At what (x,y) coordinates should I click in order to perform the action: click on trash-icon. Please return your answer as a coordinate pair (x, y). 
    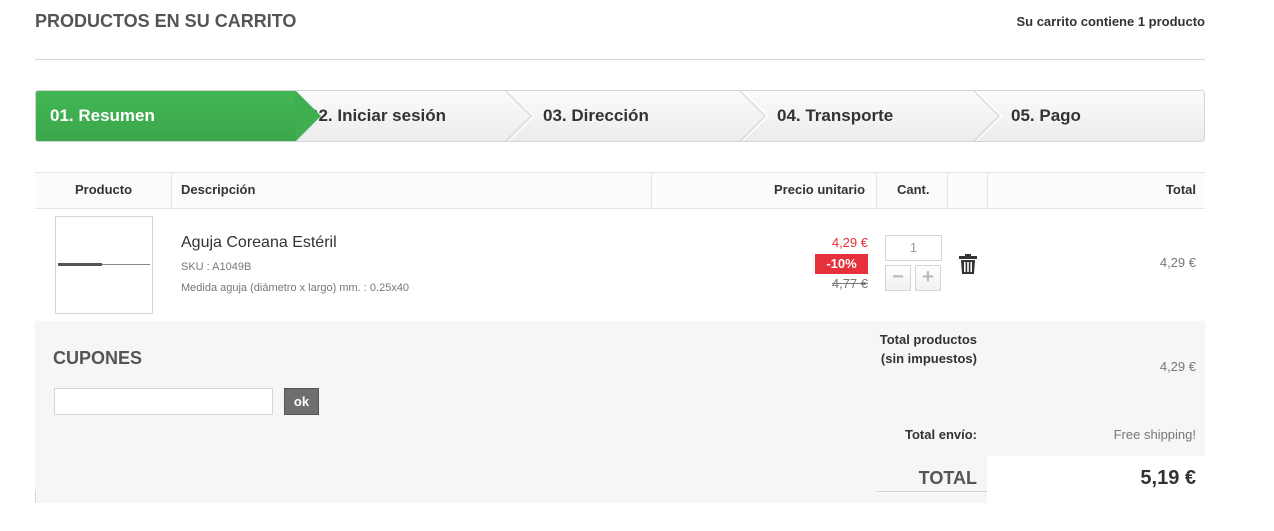
    Looking at the image, I should click on (968, 264).